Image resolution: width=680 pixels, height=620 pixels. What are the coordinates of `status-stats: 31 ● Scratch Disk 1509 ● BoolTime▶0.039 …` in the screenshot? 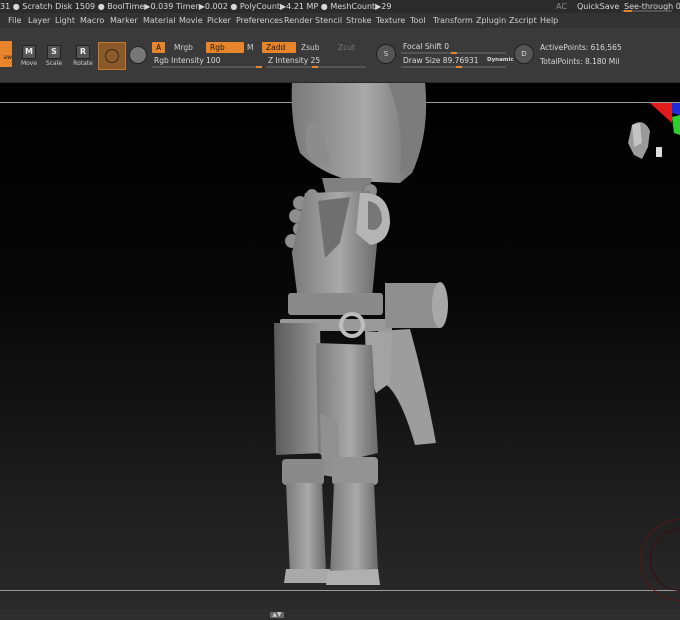 It's located at (196, 6).